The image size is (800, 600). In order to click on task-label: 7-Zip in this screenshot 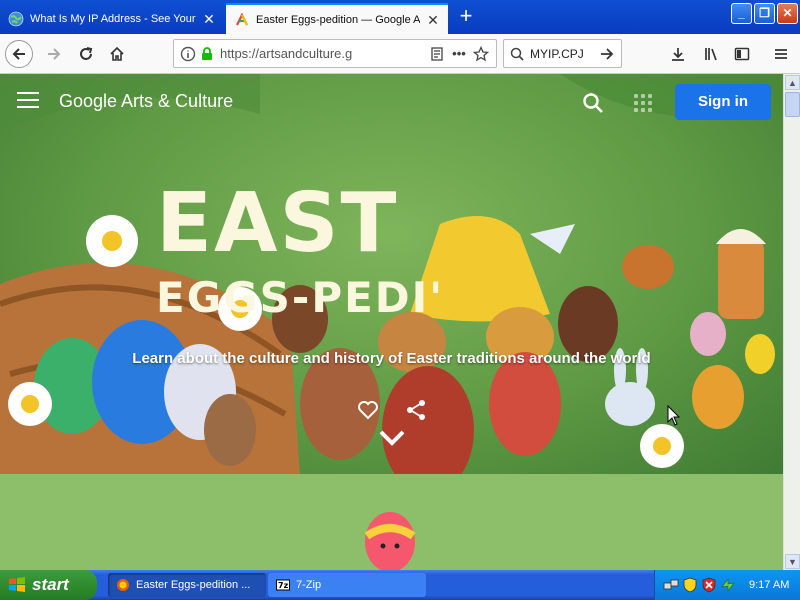, I will do `click(309, 585)`.